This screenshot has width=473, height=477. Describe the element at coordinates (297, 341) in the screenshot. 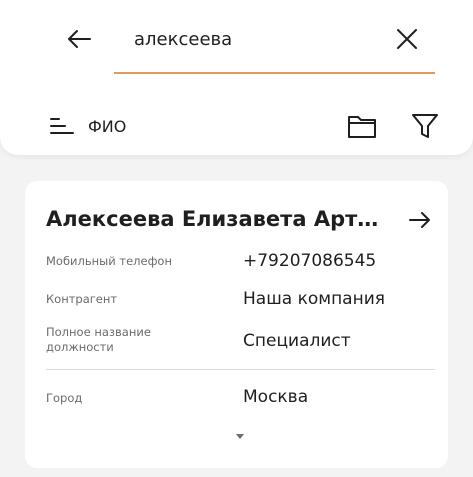

I see `position-value: Специалист` at that location.